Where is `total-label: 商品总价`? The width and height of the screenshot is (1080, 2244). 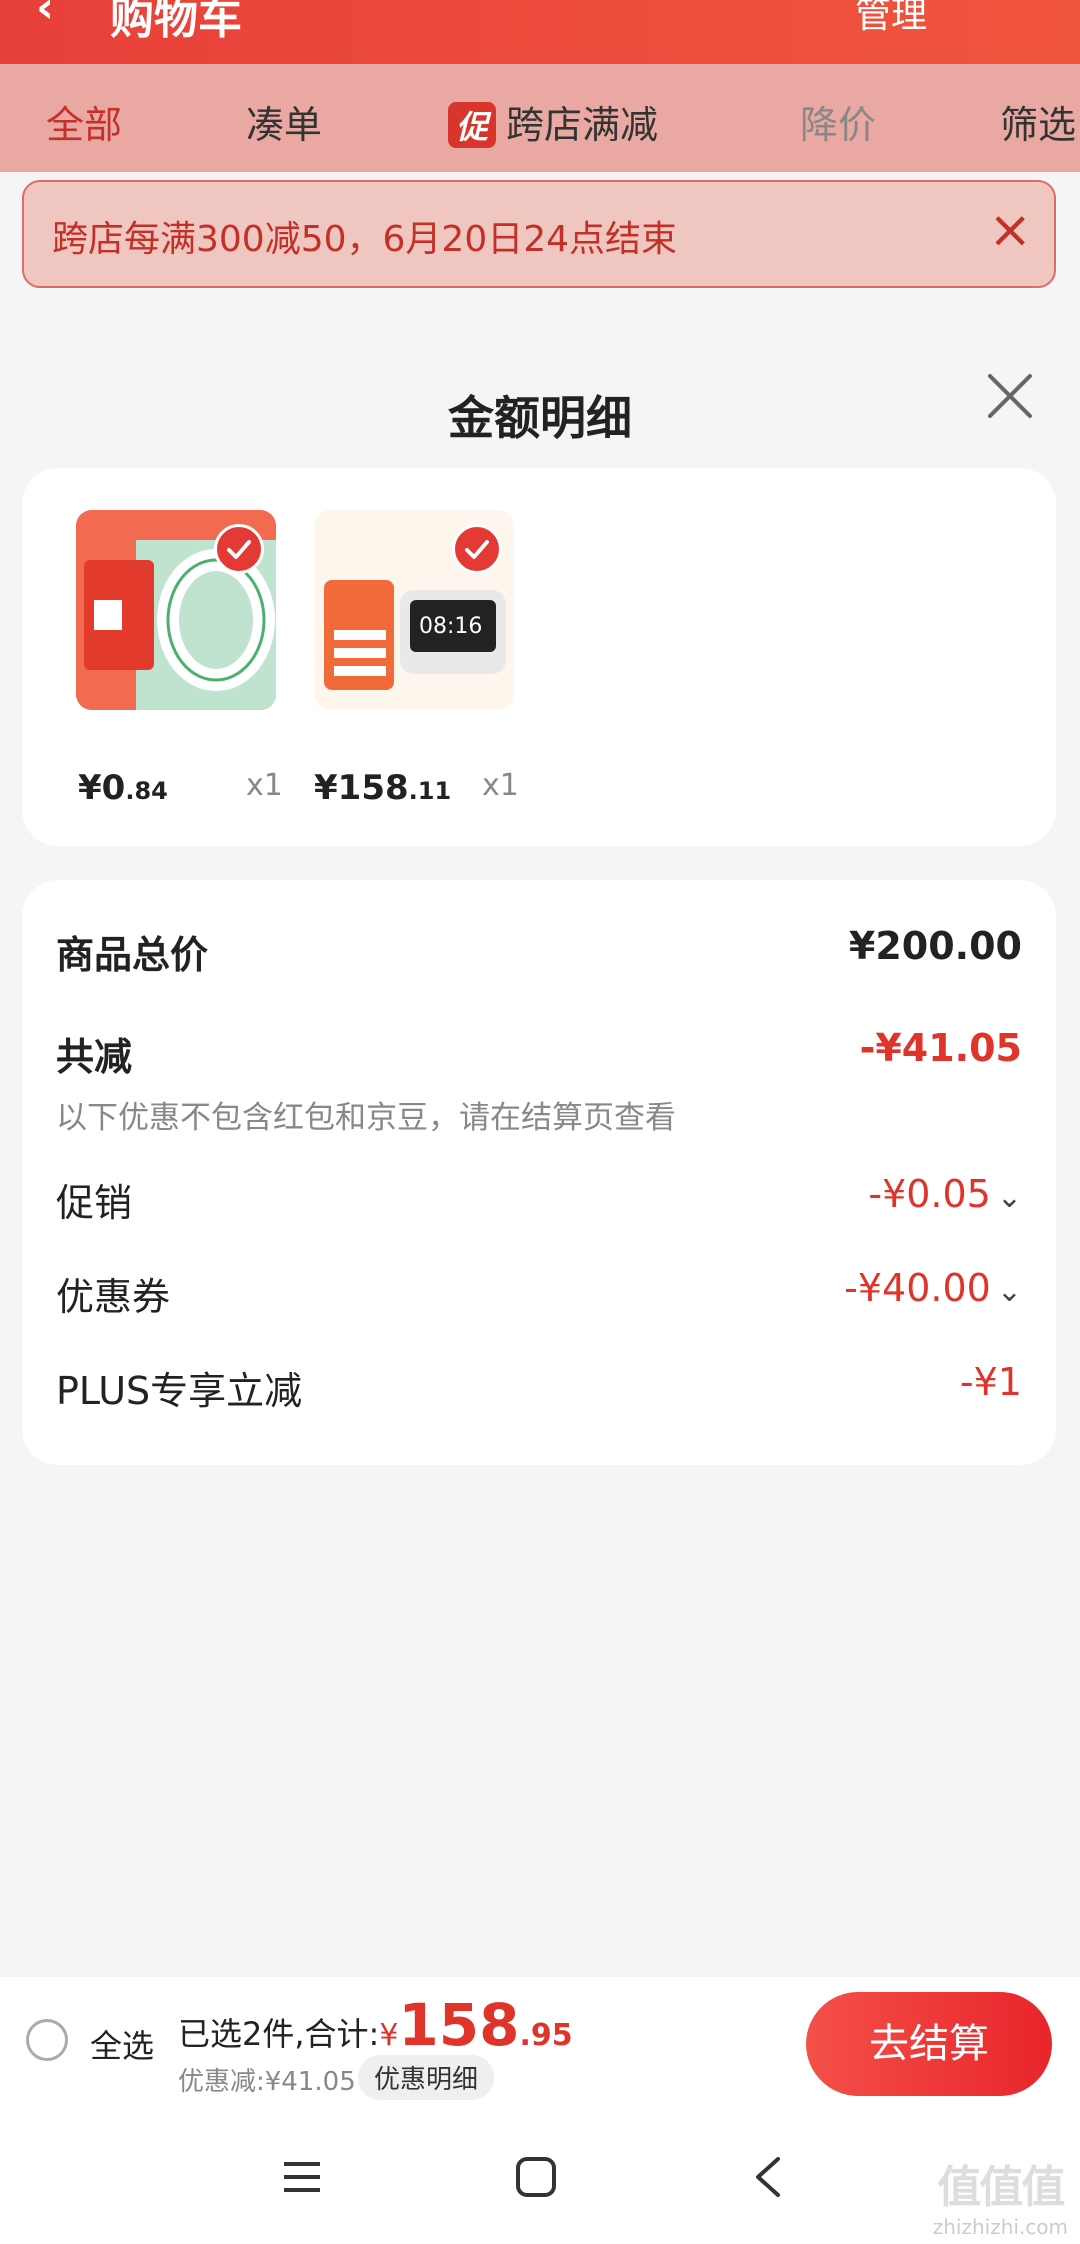
total-label: 商品总价 is located at coordinates (132, 955).